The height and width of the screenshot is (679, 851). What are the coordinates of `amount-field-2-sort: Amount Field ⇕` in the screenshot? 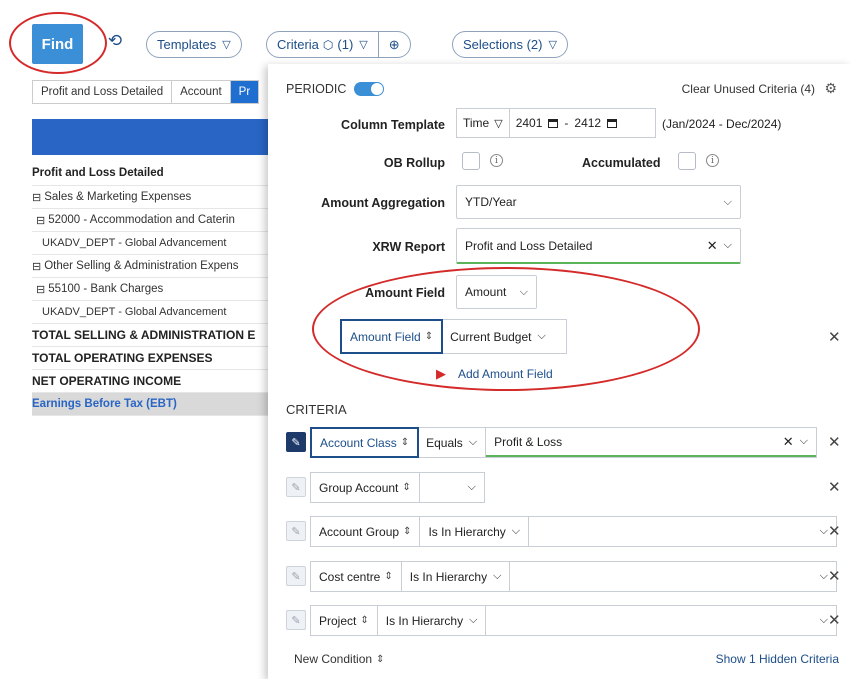 It's located at (392, 336).